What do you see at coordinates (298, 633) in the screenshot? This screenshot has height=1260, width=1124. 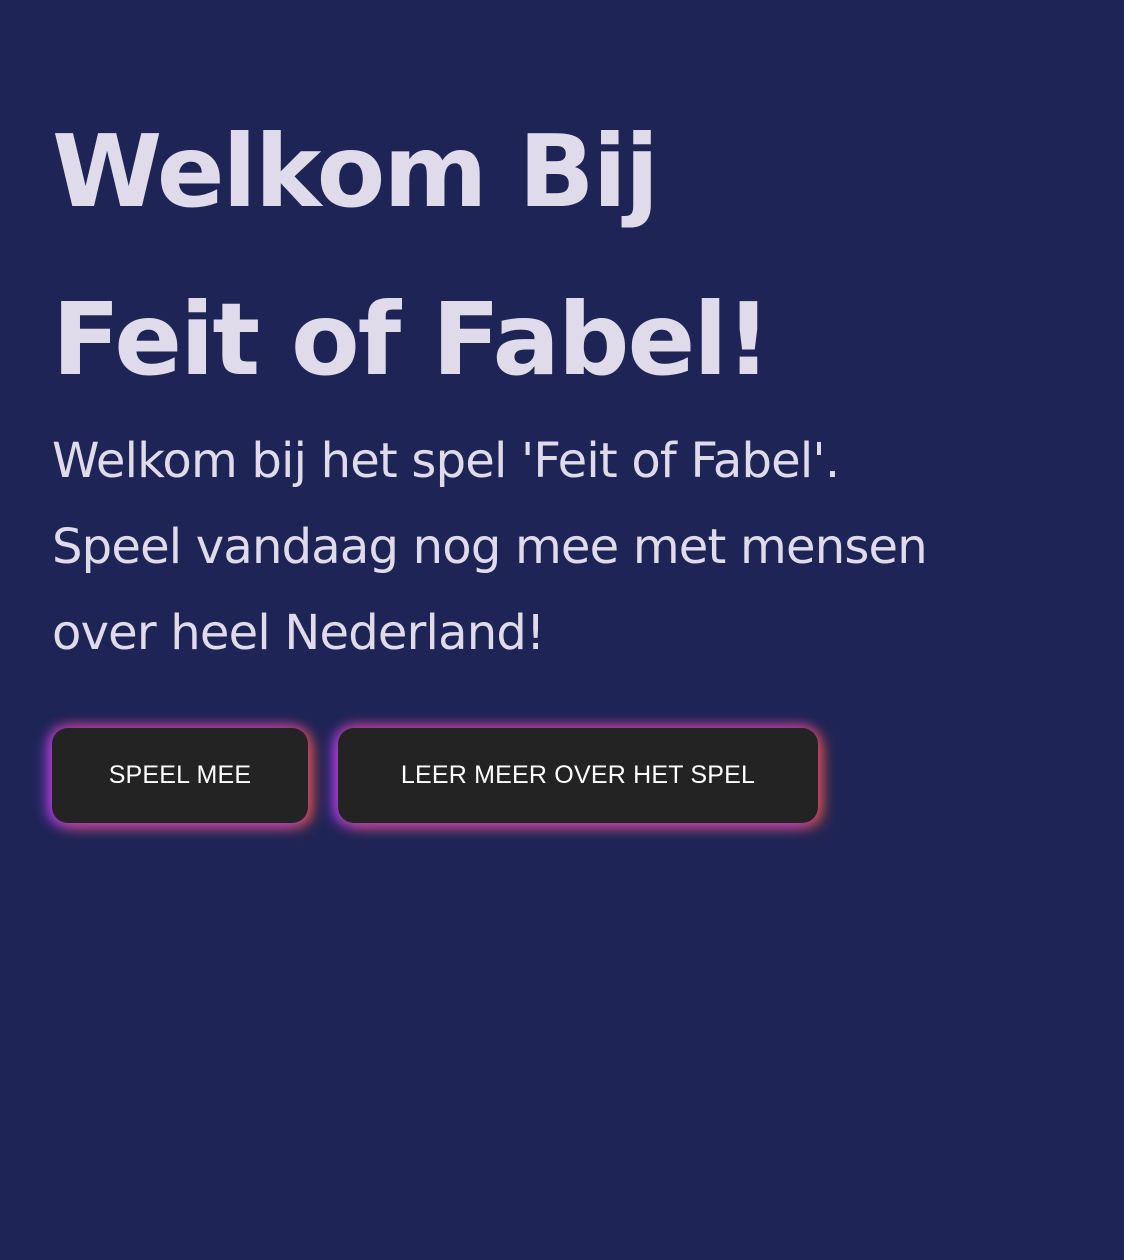 I see `hero-intro-line-3: over heel Nederland!` at bounding box center [298, 633].